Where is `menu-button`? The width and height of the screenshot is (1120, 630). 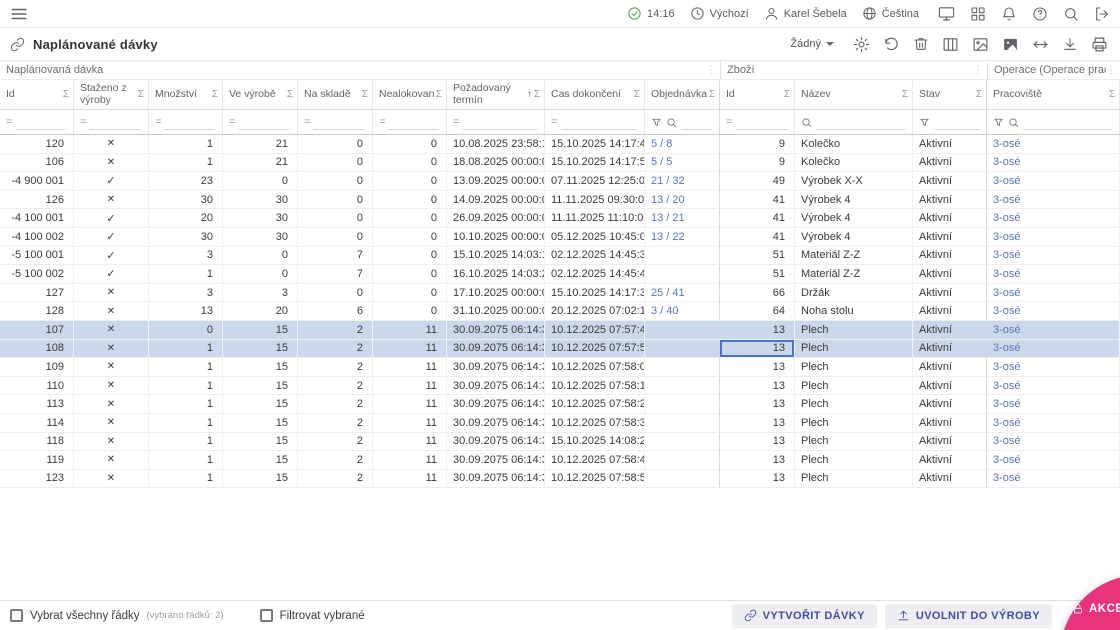 menu-button is located at coordinates (19, 14).